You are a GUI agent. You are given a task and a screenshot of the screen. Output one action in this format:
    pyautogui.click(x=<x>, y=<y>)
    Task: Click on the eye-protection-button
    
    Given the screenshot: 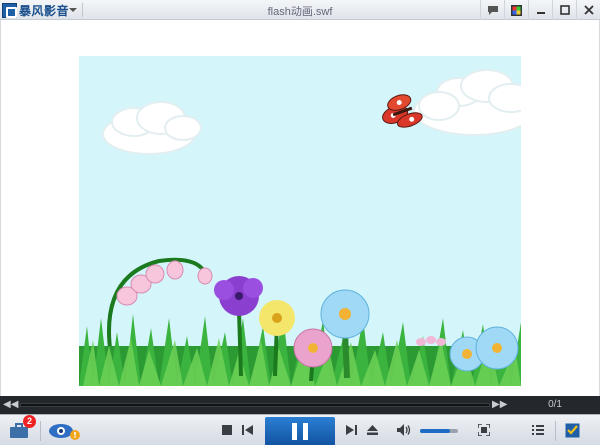 What is the action you would take?
    pyautogui.click(x=64, y=431)
    